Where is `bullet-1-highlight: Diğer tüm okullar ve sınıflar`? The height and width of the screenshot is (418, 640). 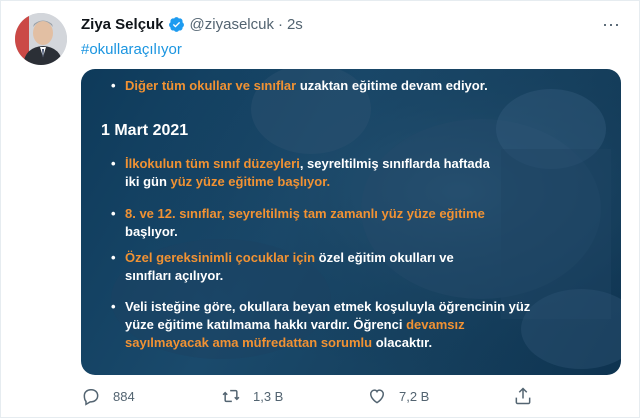
bullet-1-highlight: Diğer tüm okullar ve sınıflar is located at coordinates (211, 85).